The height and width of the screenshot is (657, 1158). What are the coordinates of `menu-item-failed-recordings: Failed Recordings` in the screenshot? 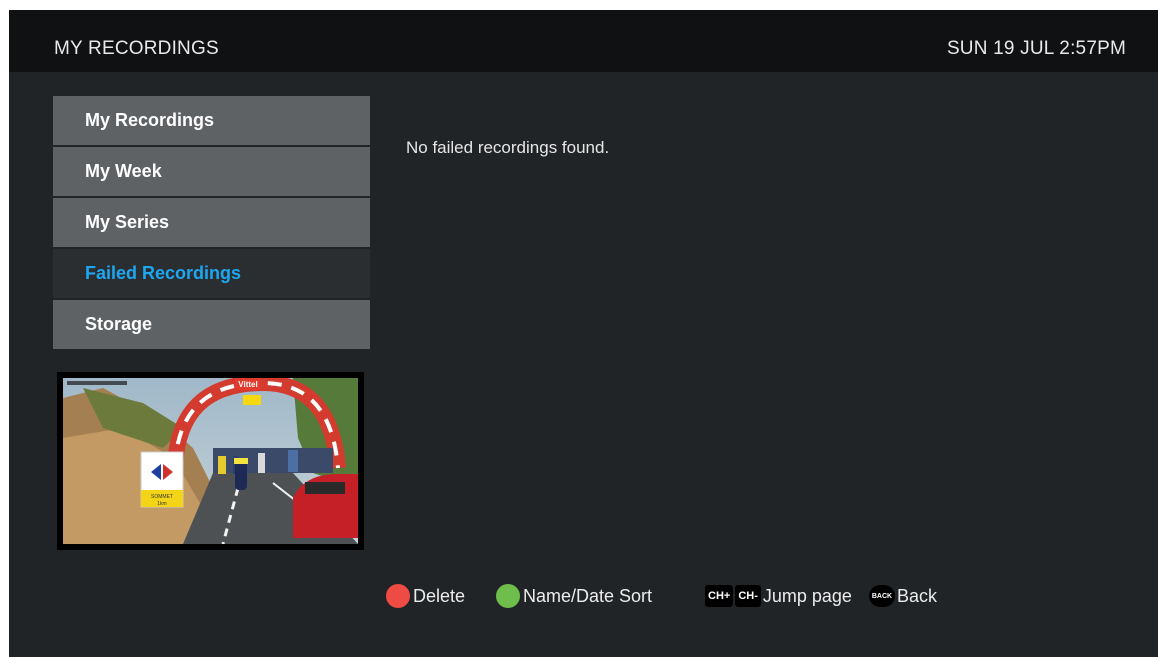 It's located at (211, 273).